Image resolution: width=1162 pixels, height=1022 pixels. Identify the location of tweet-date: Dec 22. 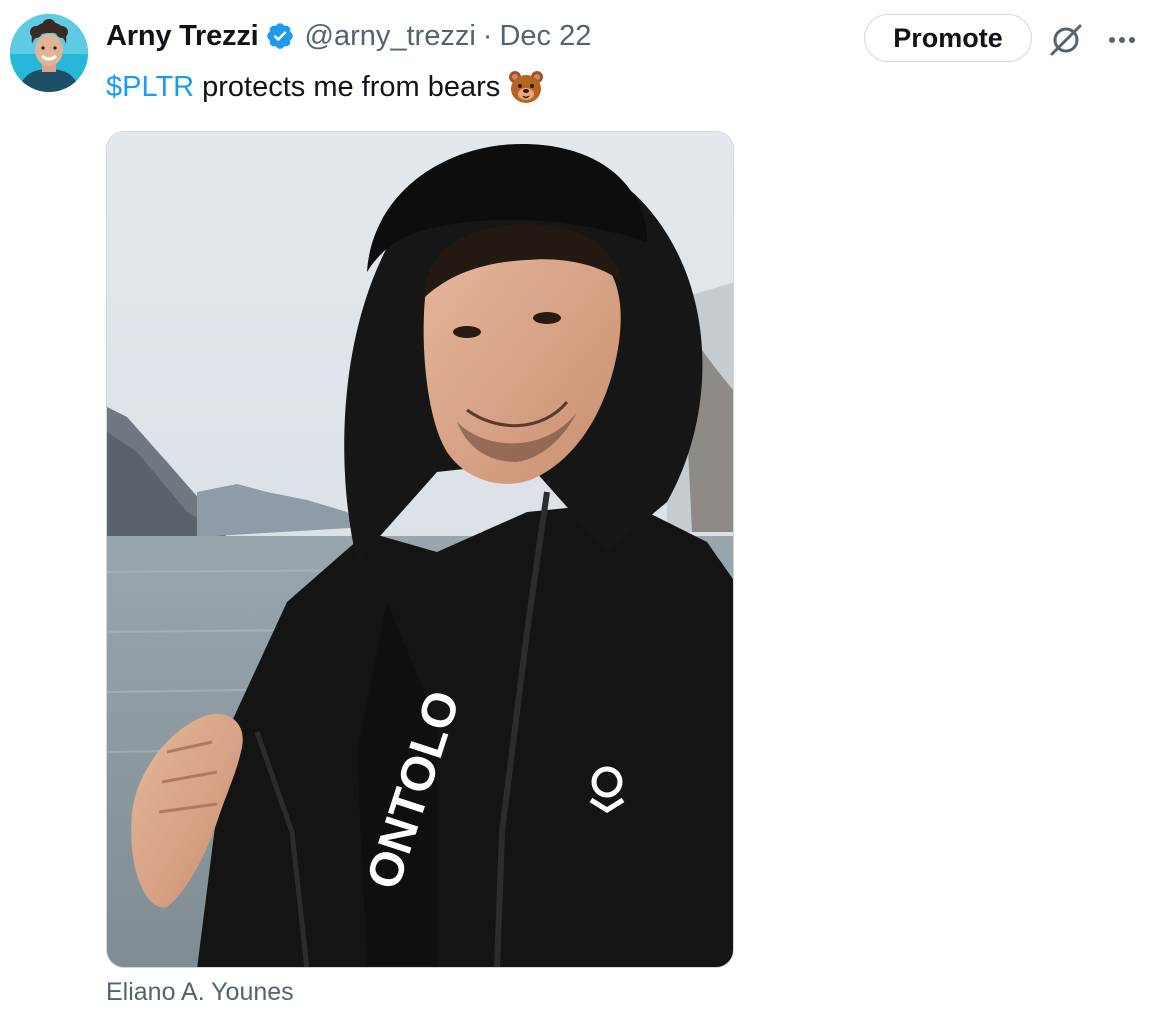
(545, 36).